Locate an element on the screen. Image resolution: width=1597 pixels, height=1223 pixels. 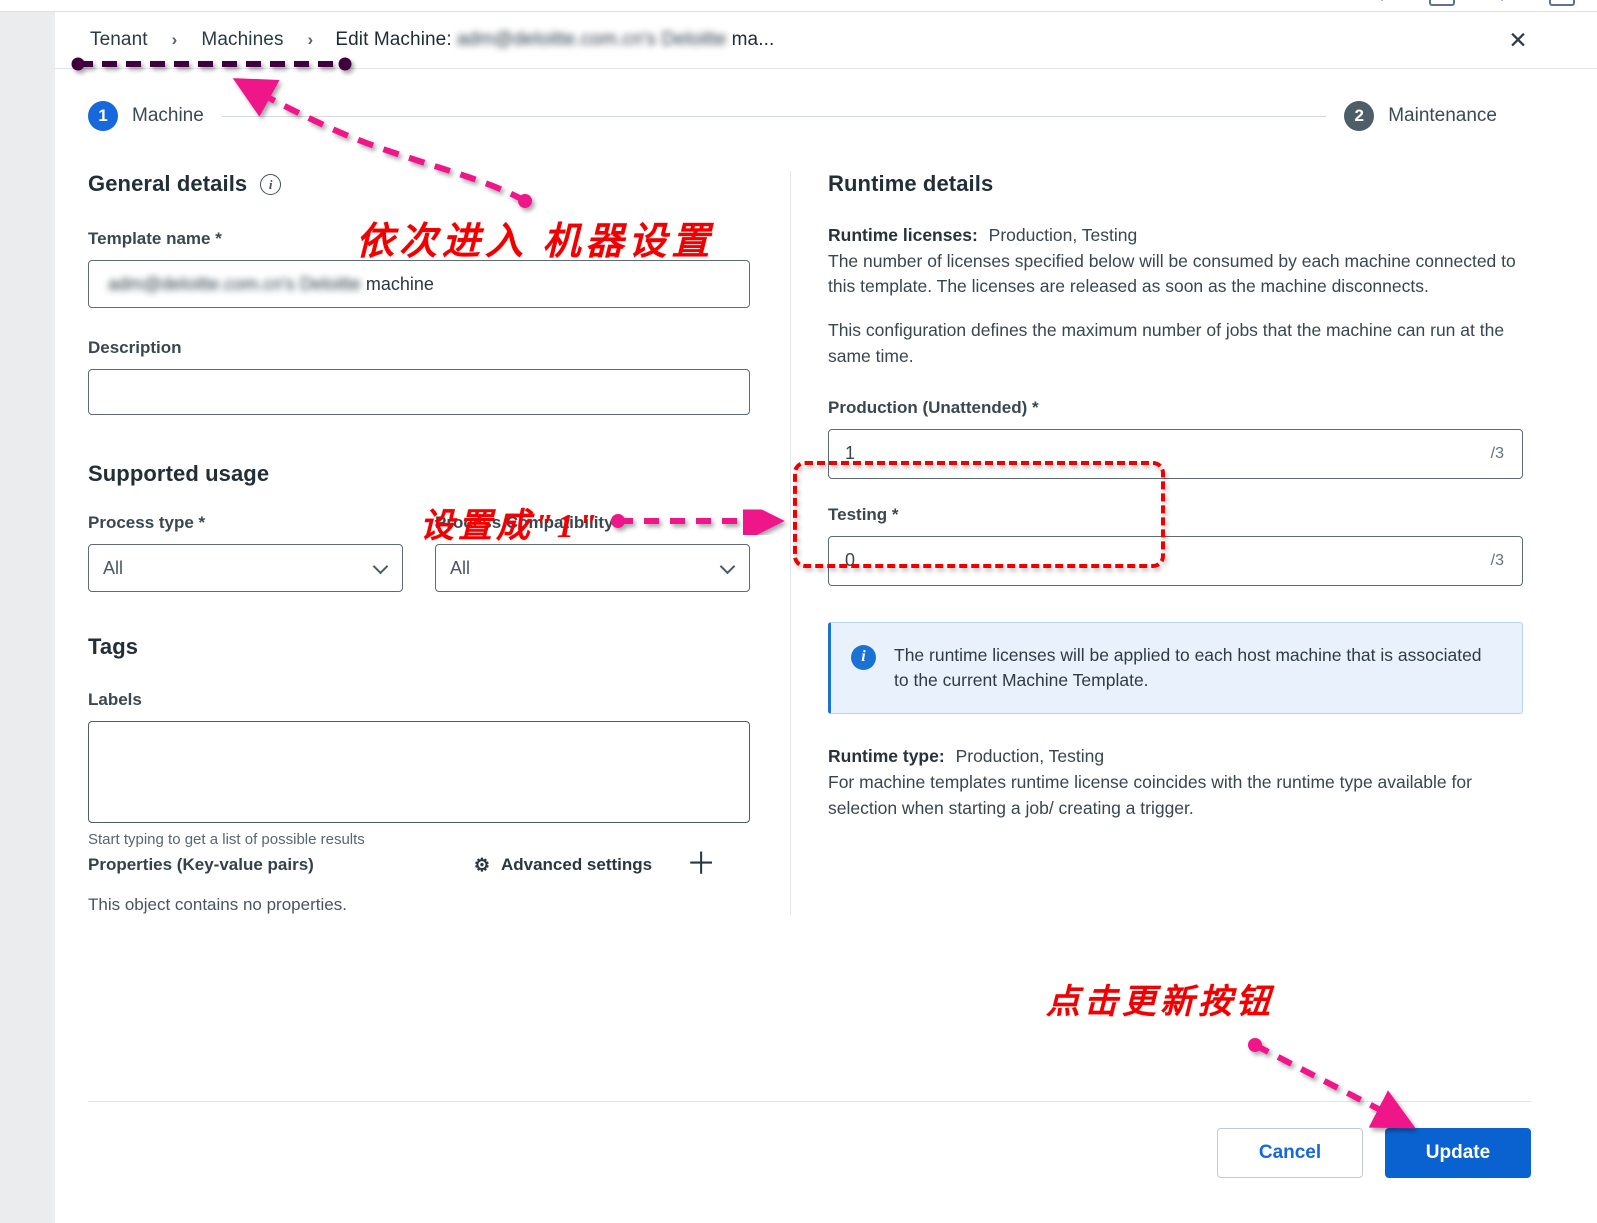
runtime-licenses-heading: Runtime licenses: is located at coordinates (903, 235).